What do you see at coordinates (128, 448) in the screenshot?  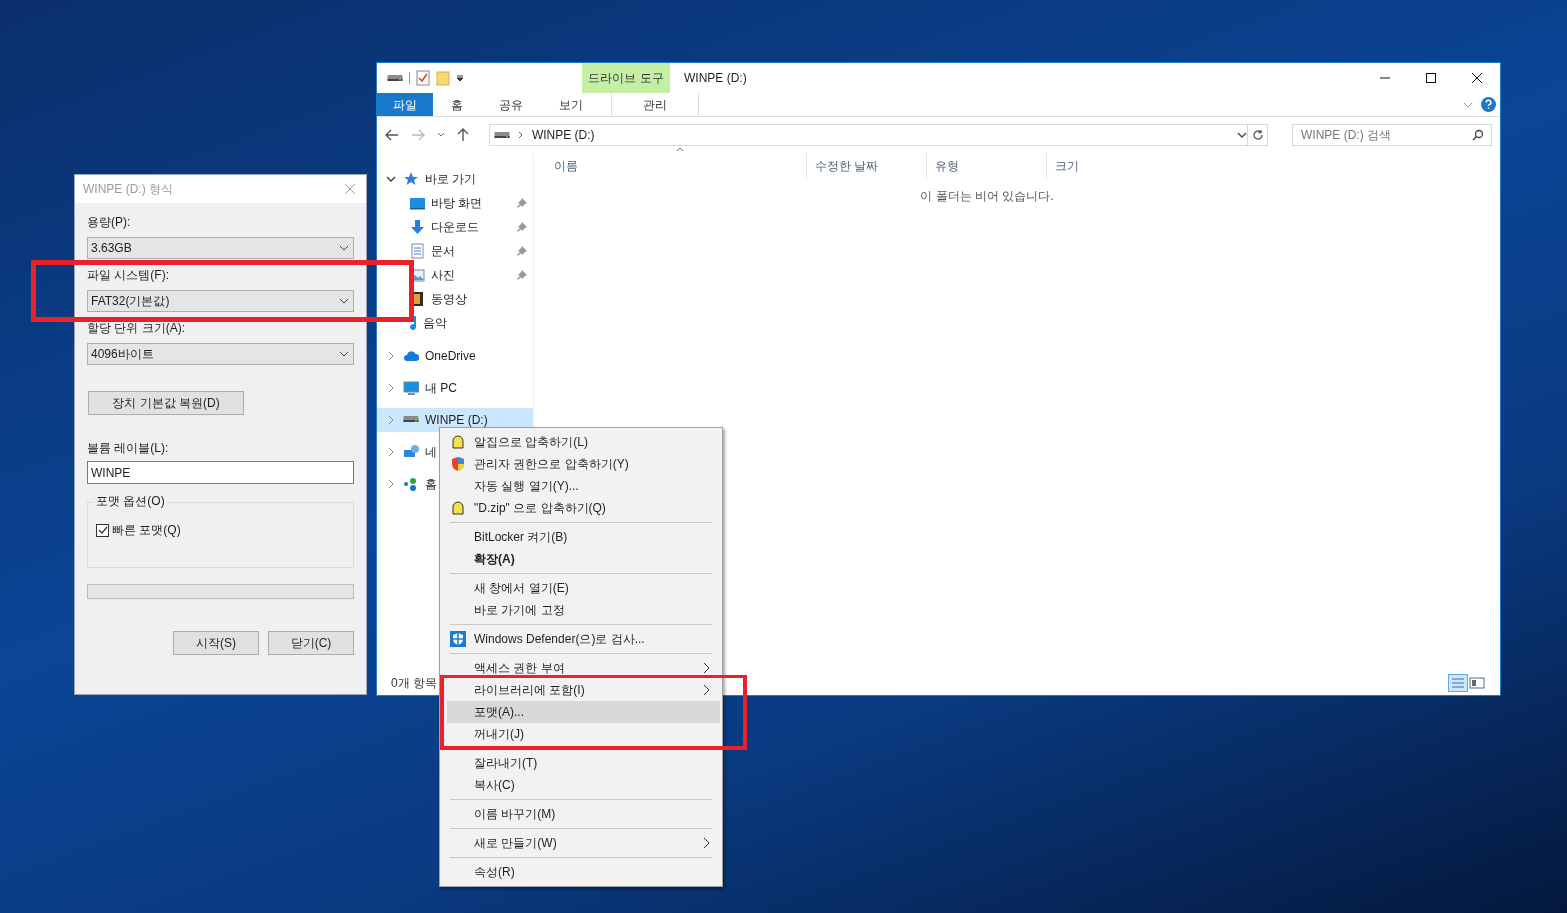 I see `field-label: 볼륨 레이블(L):` at bounding box center [128, 448].